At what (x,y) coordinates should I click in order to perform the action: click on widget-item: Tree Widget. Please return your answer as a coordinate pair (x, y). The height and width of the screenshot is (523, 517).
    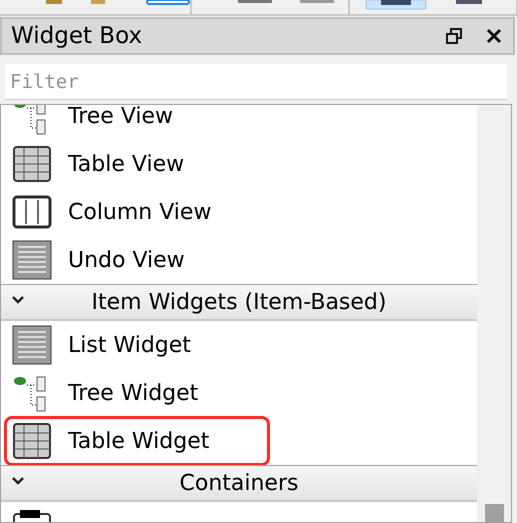
    Looking at the image, I should click on (133, 393).